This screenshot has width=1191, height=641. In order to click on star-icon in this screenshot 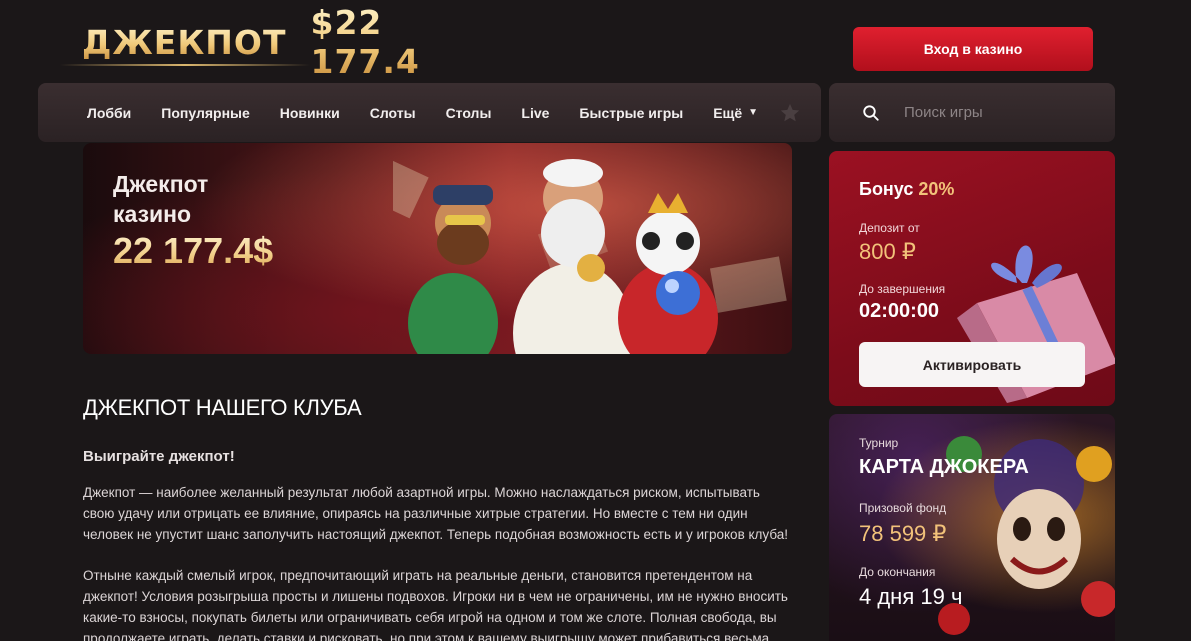, I will do `click(790, 113)`.